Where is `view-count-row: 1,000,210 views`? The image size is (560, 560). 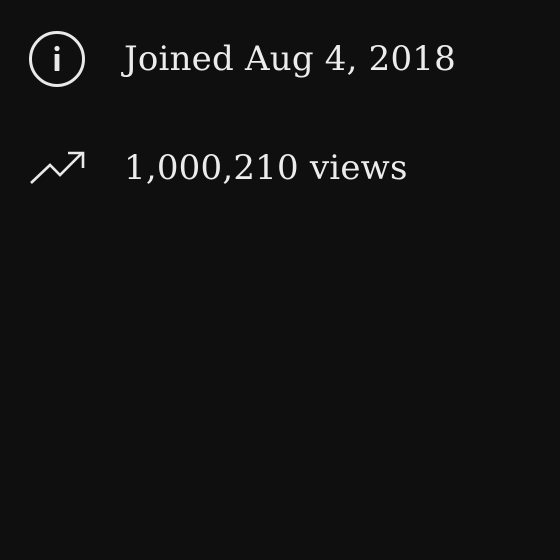 view-count-row: 1,000,210 views is located at coordinates (218, 168).